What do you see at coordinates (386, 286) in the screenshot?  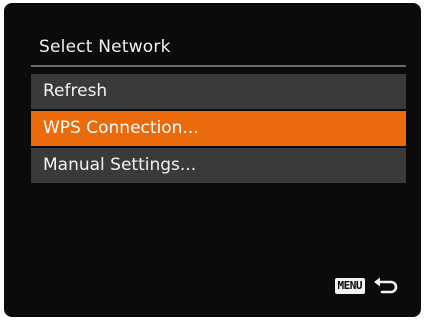 I see `back-arrow-icon` at bounding box center [386, 286].